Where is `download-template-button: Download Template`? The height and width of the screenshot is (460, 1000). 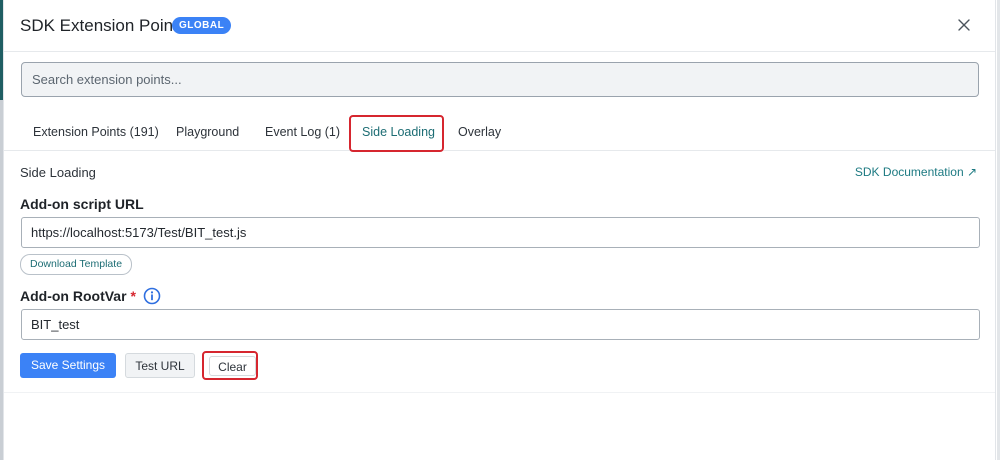
download-template-button: Download Template is located at coordinates (76, 264).